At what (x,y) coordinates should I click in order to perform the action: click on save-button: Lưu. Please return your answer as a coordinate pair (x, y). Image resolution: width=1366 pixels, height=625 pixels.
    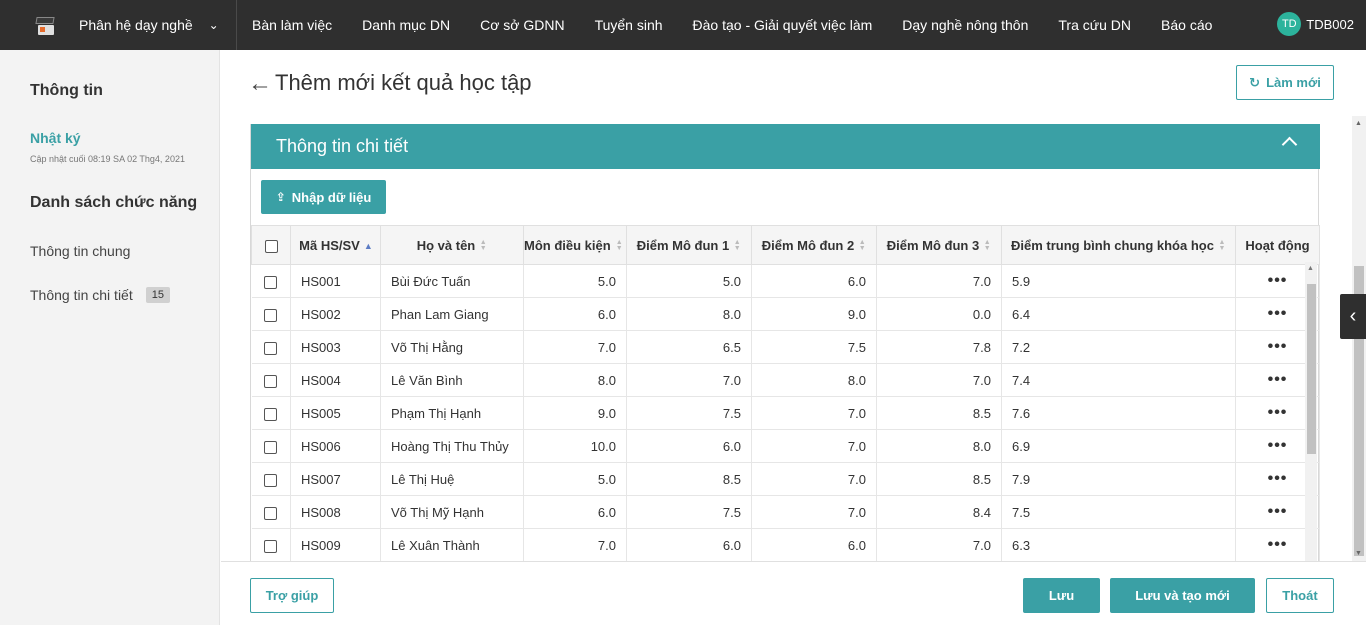
    Looking at the image, I should click on (1061, 595).